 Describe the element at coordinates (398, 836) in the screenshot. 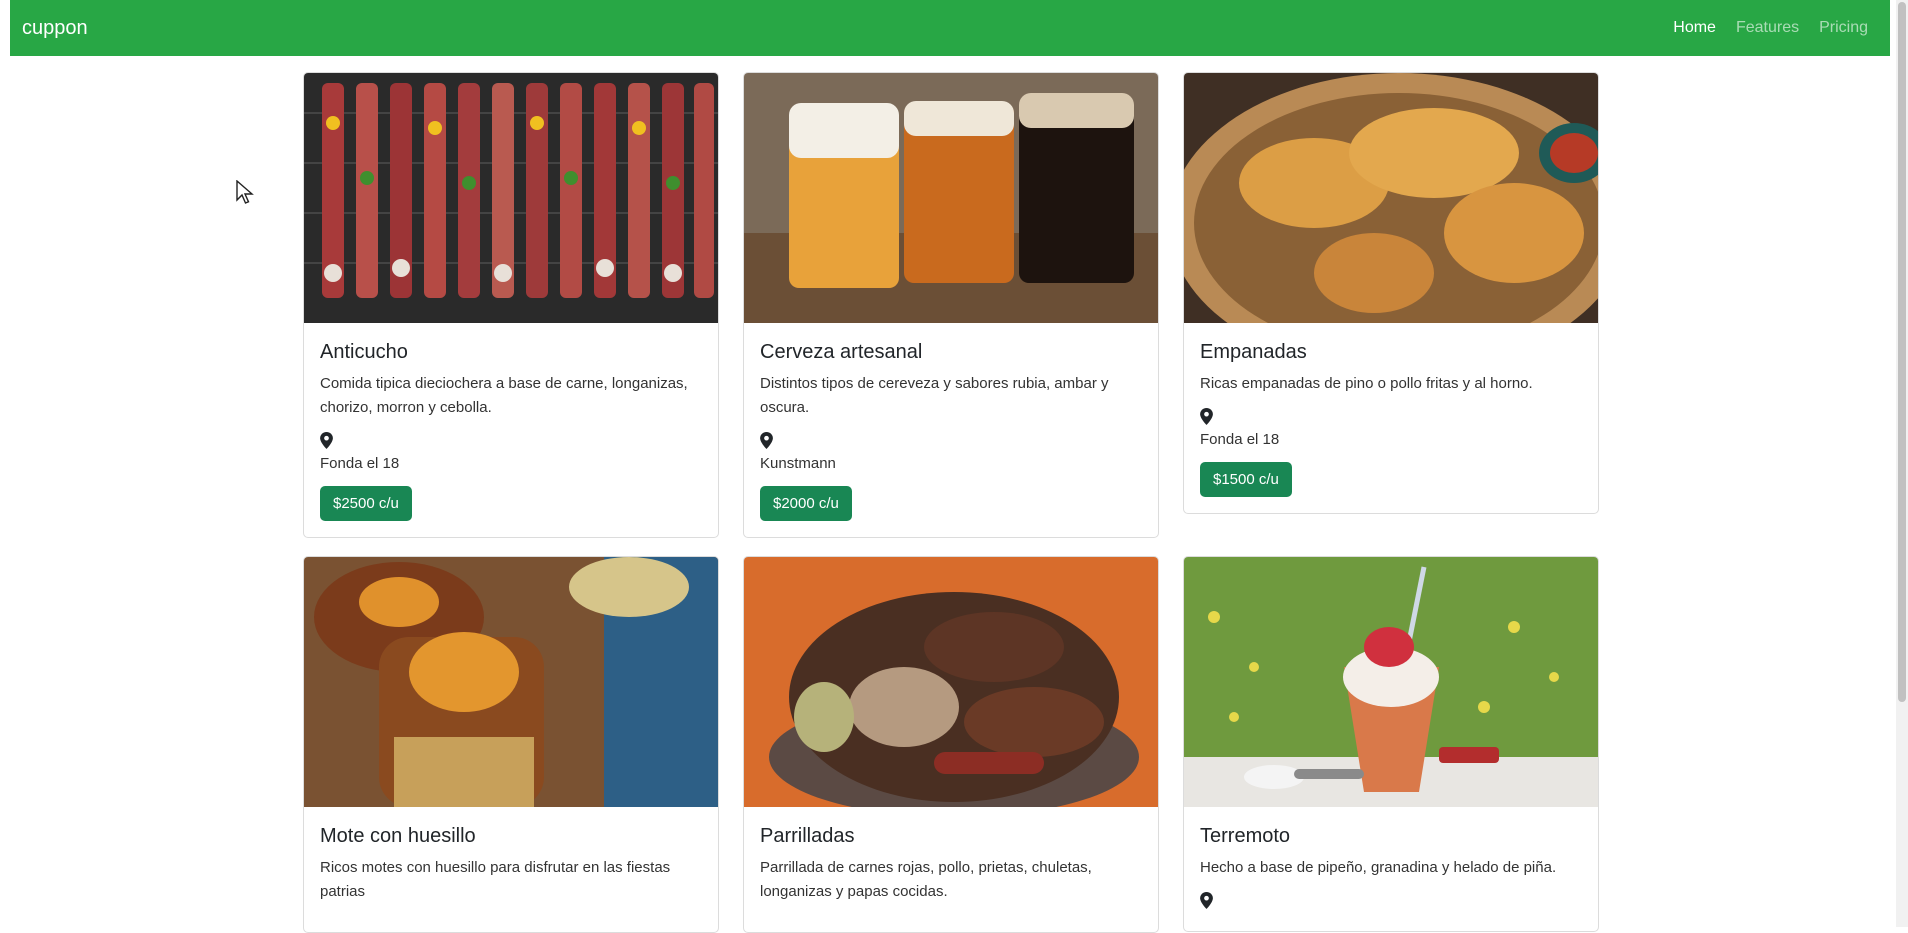

I see `card-title: Mote con huesillo` at that location.